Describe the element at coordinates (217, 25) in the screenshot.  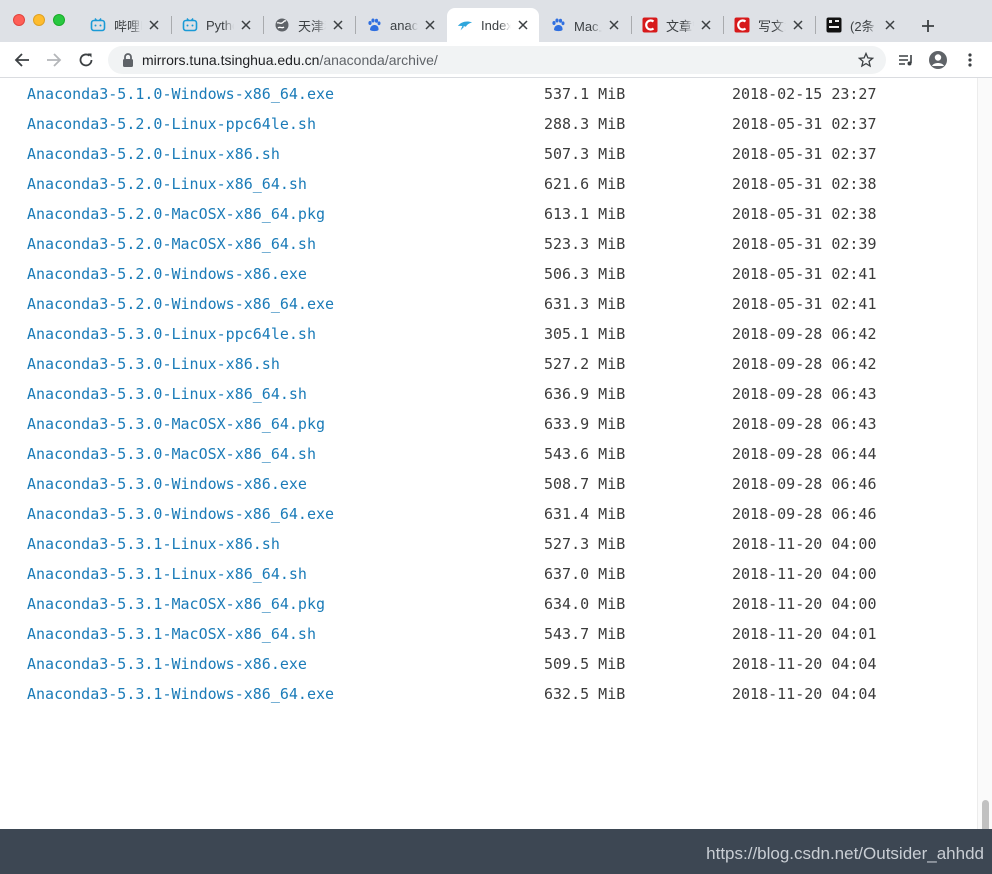
I see `tab-python: Pytho` at that location.